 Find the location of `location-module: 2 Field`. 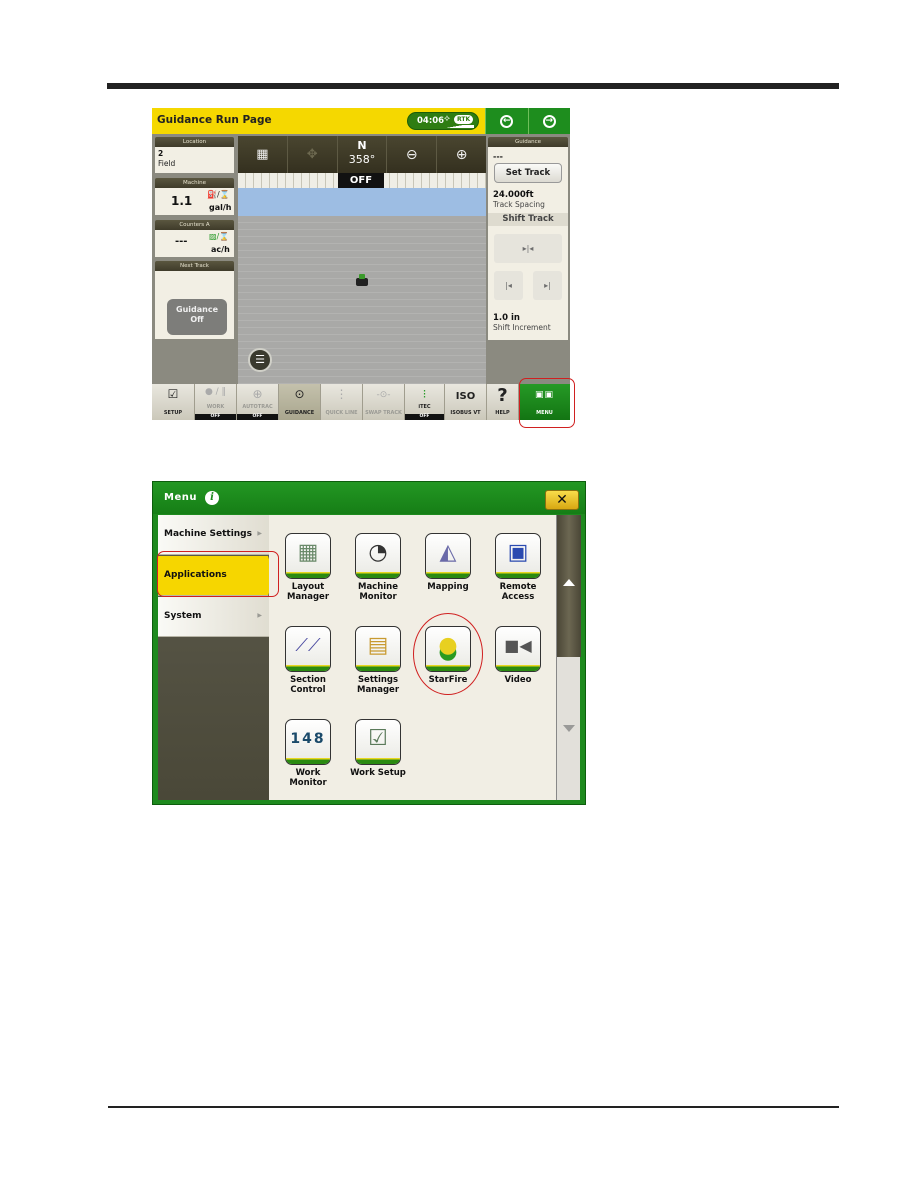

location-module: 2 Field is located at coordinates (194, 160).